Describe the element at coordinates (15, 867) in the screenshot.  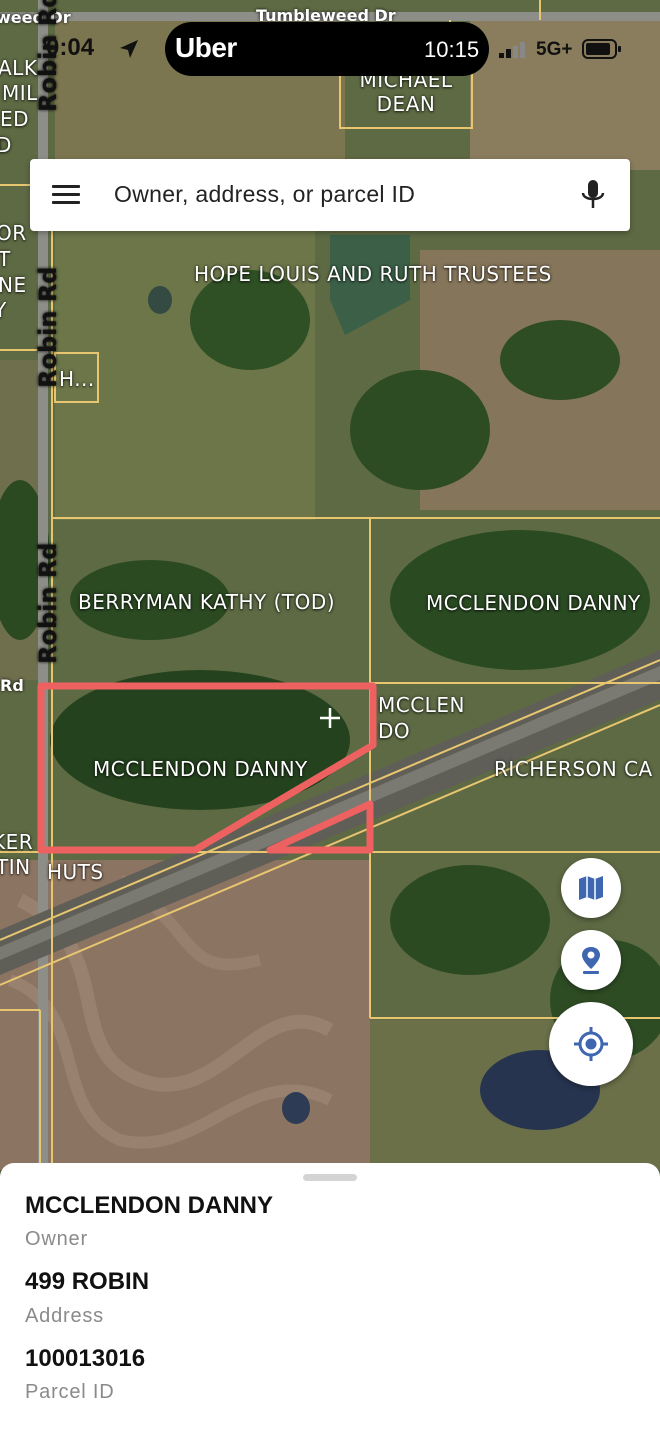
I see `edge-label: TIN` at that location.